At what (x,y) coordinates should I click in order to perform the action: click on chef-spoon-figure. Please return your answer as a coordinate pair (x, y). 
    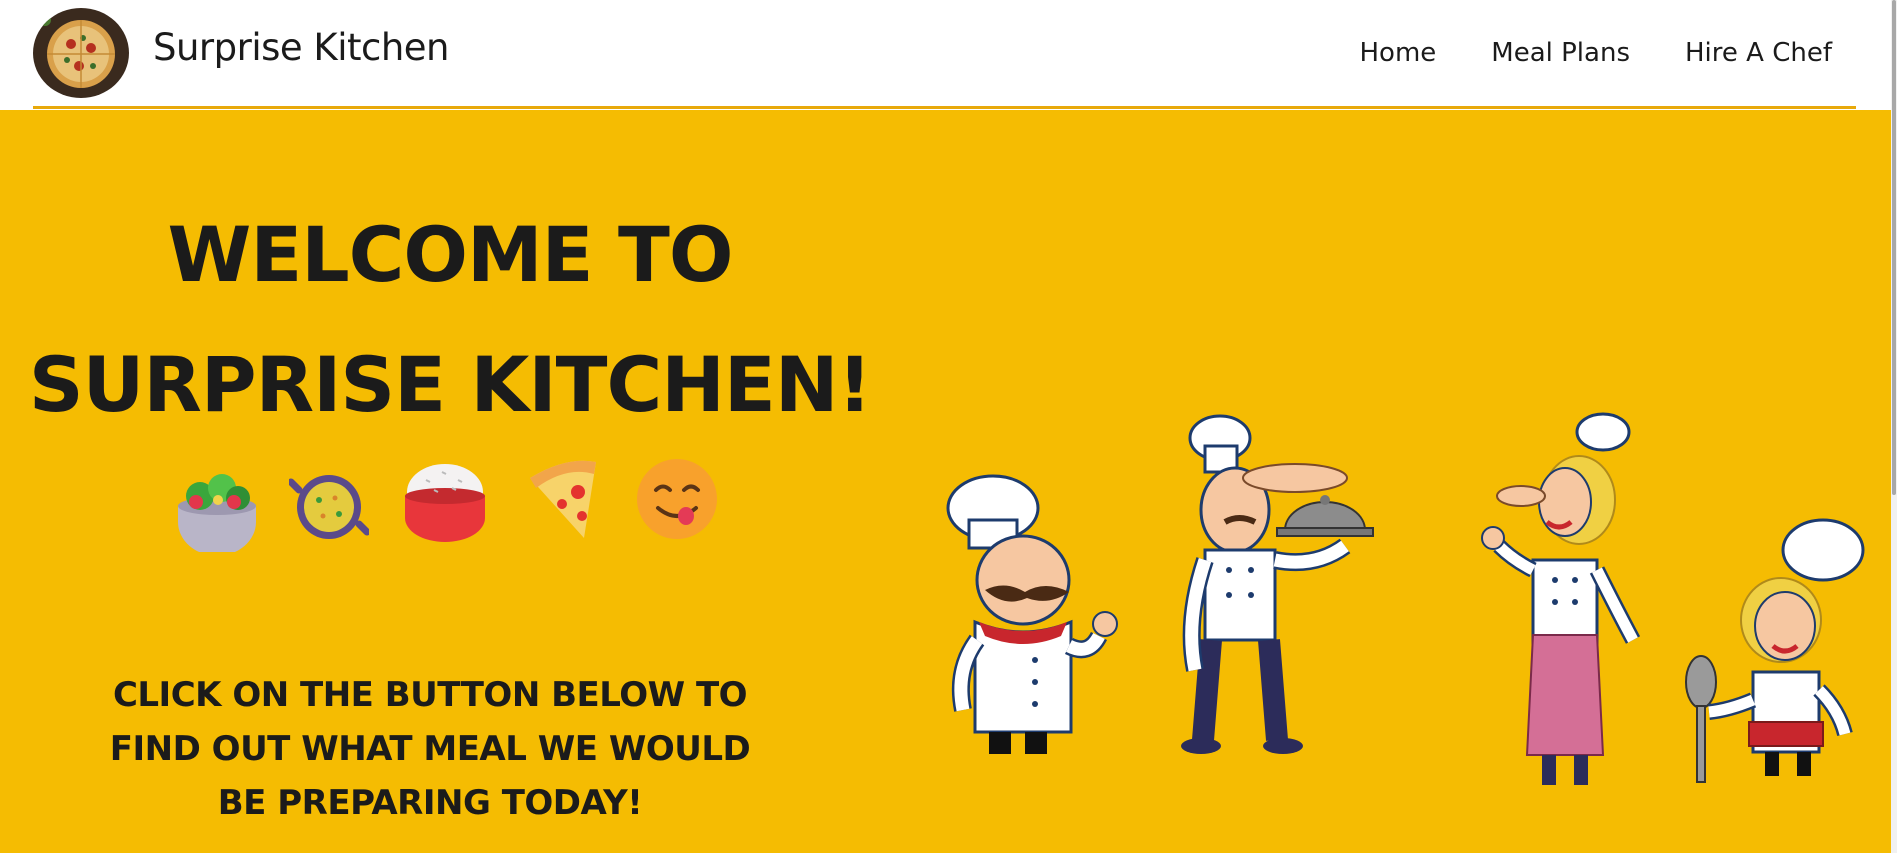
    Looking at the image, I should click on (1775, 650).